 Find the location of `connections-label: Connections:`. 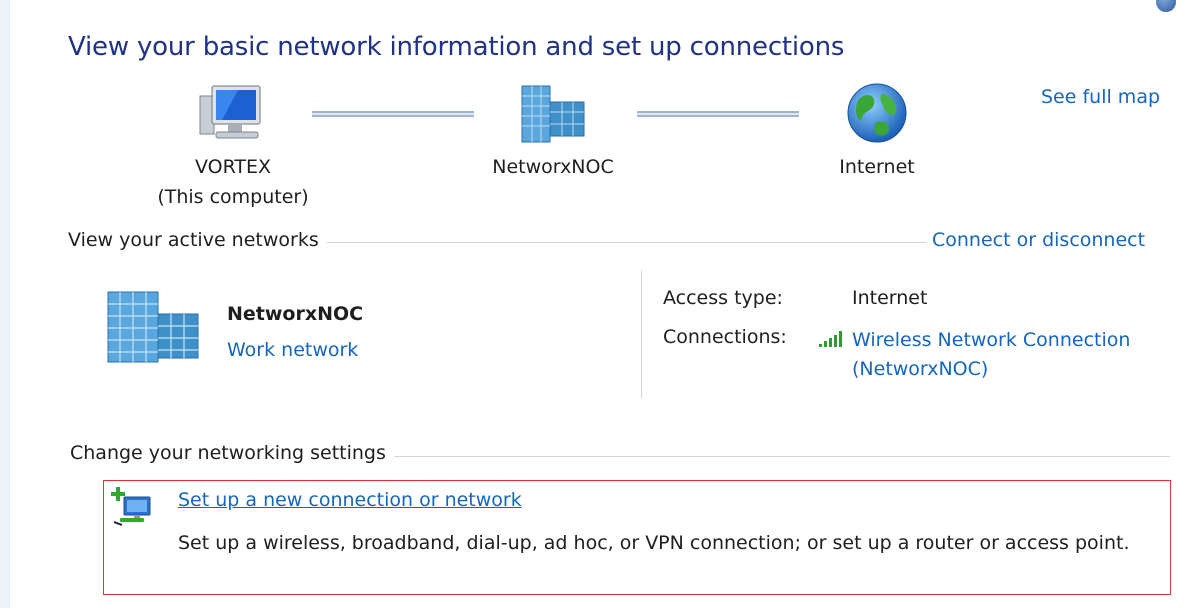

connections-label: Connections: is located at coordinates (725, 337).